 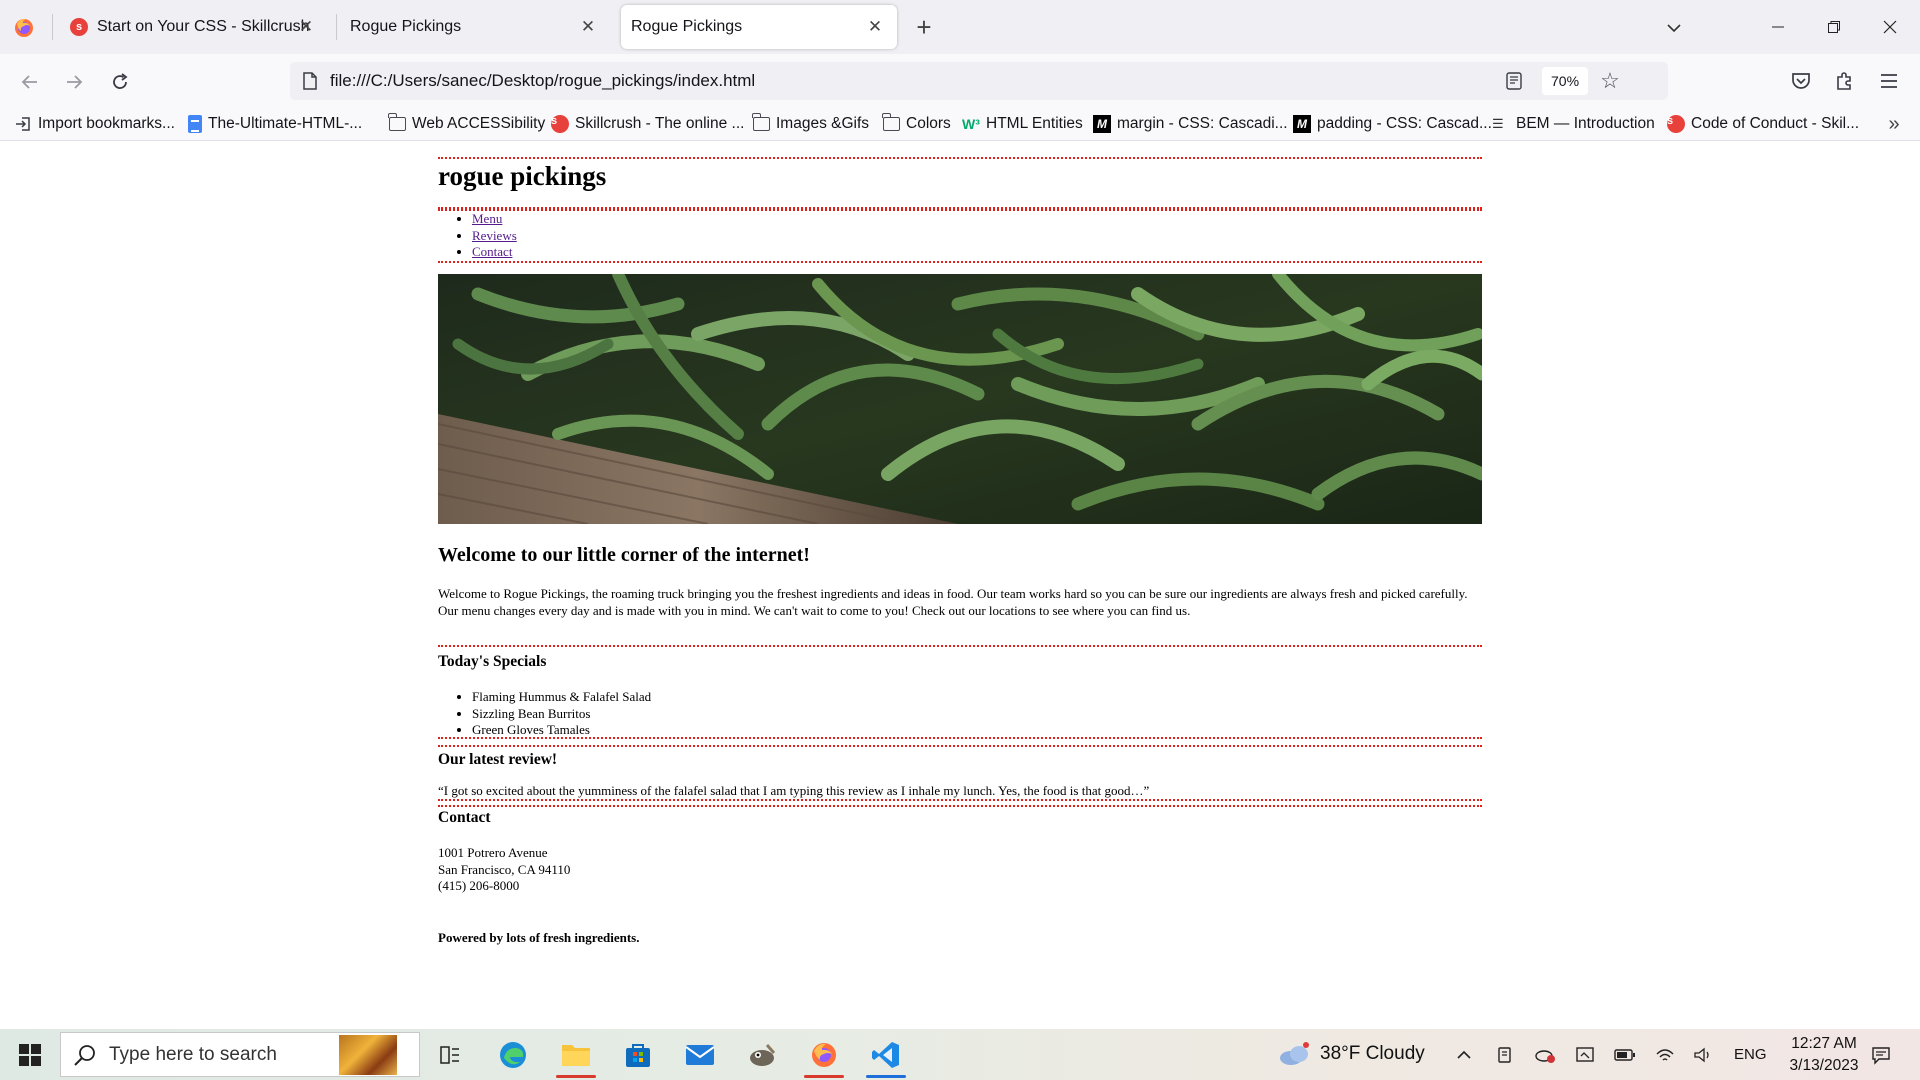 What do you see at coordinates (464, 817) in the screenshot?
I see `contact-heading: Contact` at bounding box center [464, 817].